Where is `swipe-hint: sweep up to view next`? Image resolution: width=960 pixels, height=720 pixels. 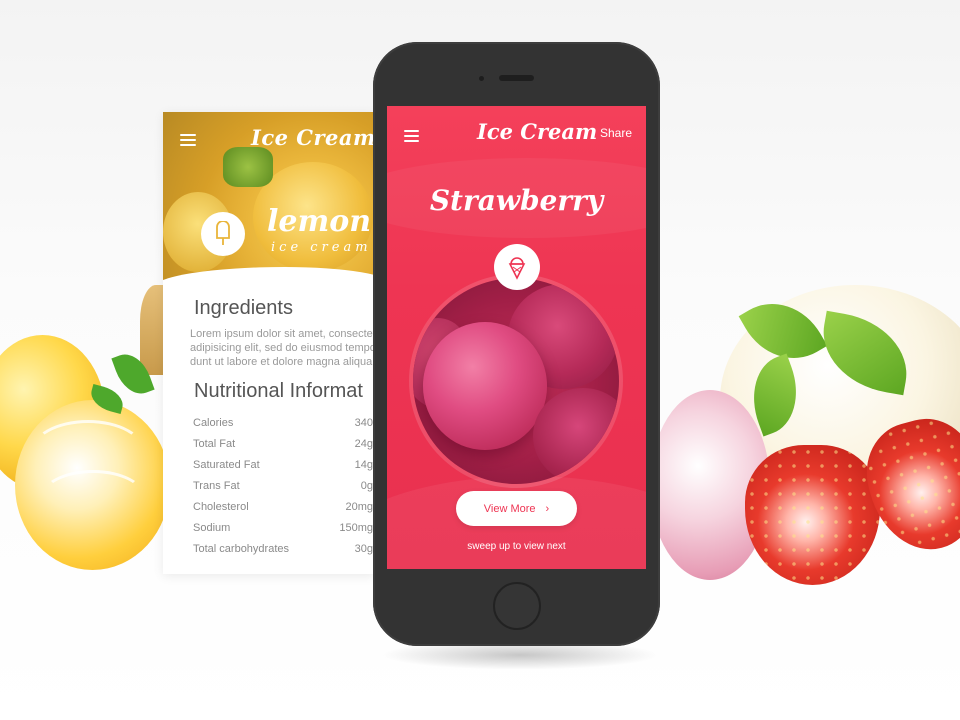 swipe-hint: sweep up to view next is located at coordinates (516, 546).